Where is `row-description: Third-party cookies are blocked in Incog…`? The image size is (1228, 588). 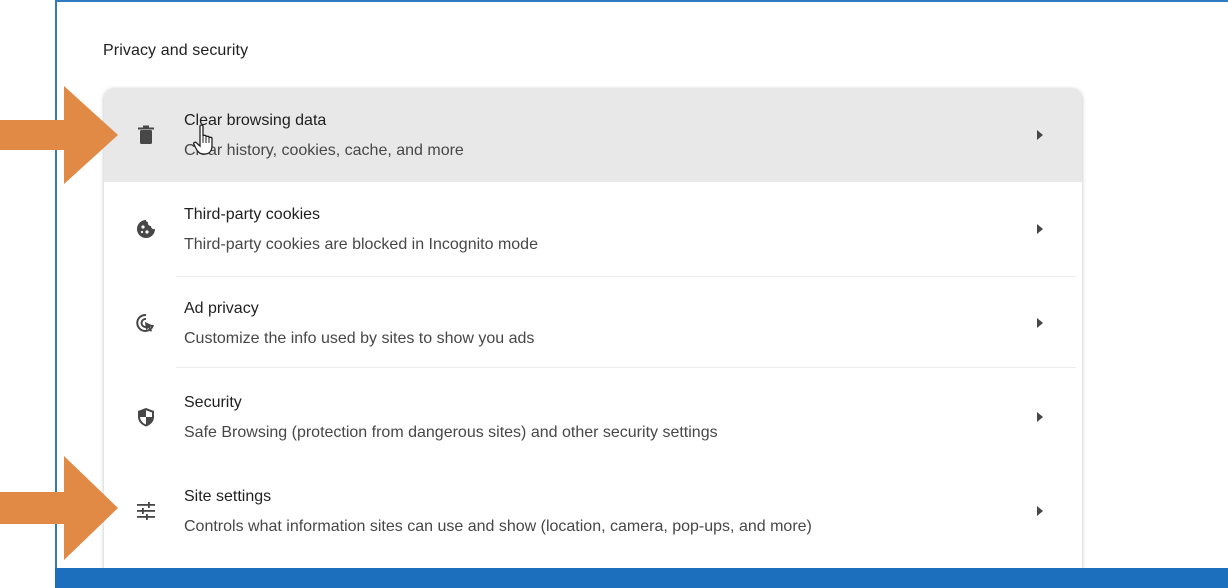 row-description: Third-party cookies are blocked in Incog… is located at coordinates (361, 244).